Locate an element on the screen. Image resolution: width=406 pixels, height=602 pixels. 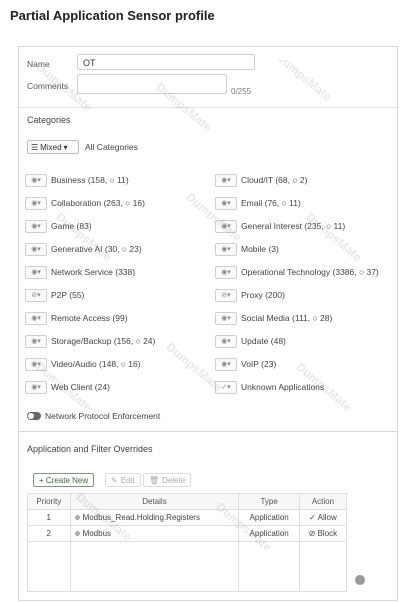
row-action: ⊘ Block is located at coordinates (323, 533).